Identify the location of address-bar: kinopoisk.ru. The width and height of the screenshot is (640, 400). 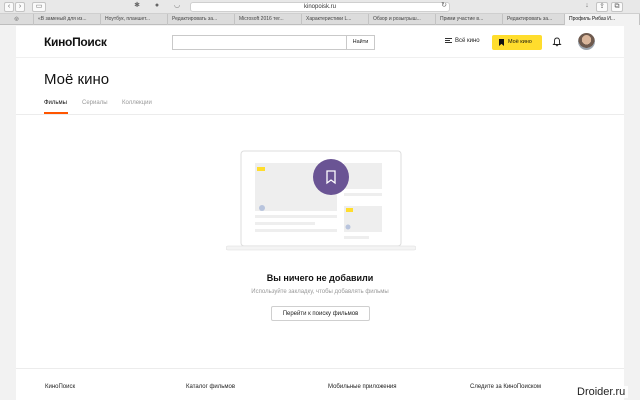
(320, 7).